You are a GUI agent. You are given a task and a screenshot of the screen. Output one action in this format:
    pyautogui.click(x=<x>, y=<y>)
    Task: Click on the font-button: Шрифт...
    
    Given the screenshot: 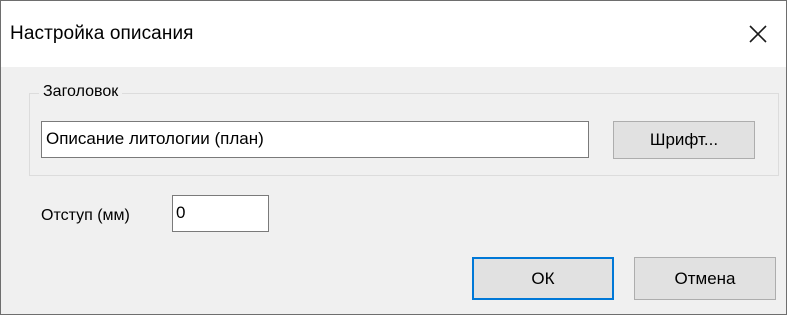 What is the action you would take?
    pyautogui.click(x=684, y=140)
    